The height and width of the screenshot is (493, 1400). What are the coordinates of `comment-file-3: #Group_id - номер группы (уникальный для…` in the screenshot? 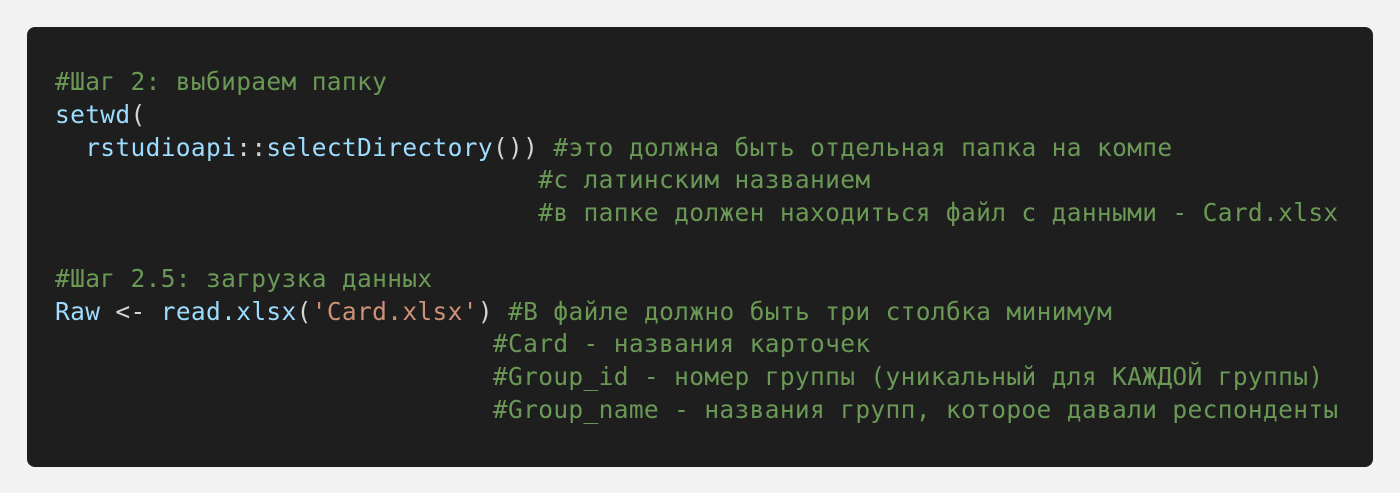 It's located at (908, 377).